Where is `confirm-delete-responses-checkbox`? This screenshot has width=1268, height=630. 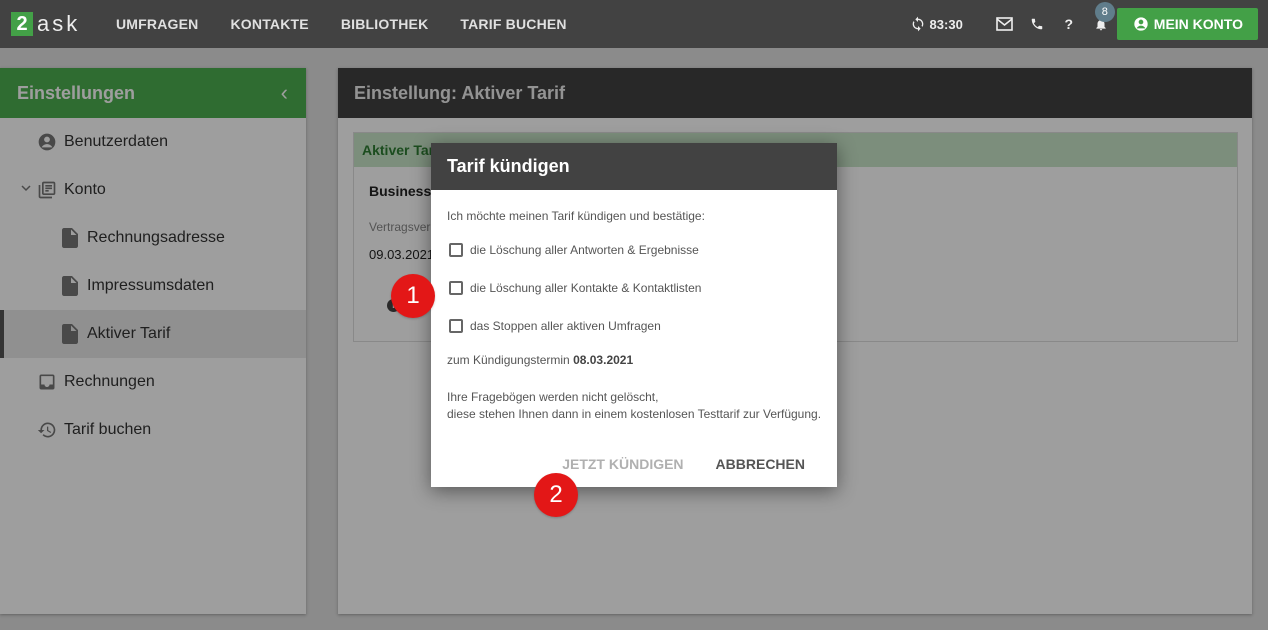 confirm-delete-responses-checkbox is located at coordinates (456, 250).